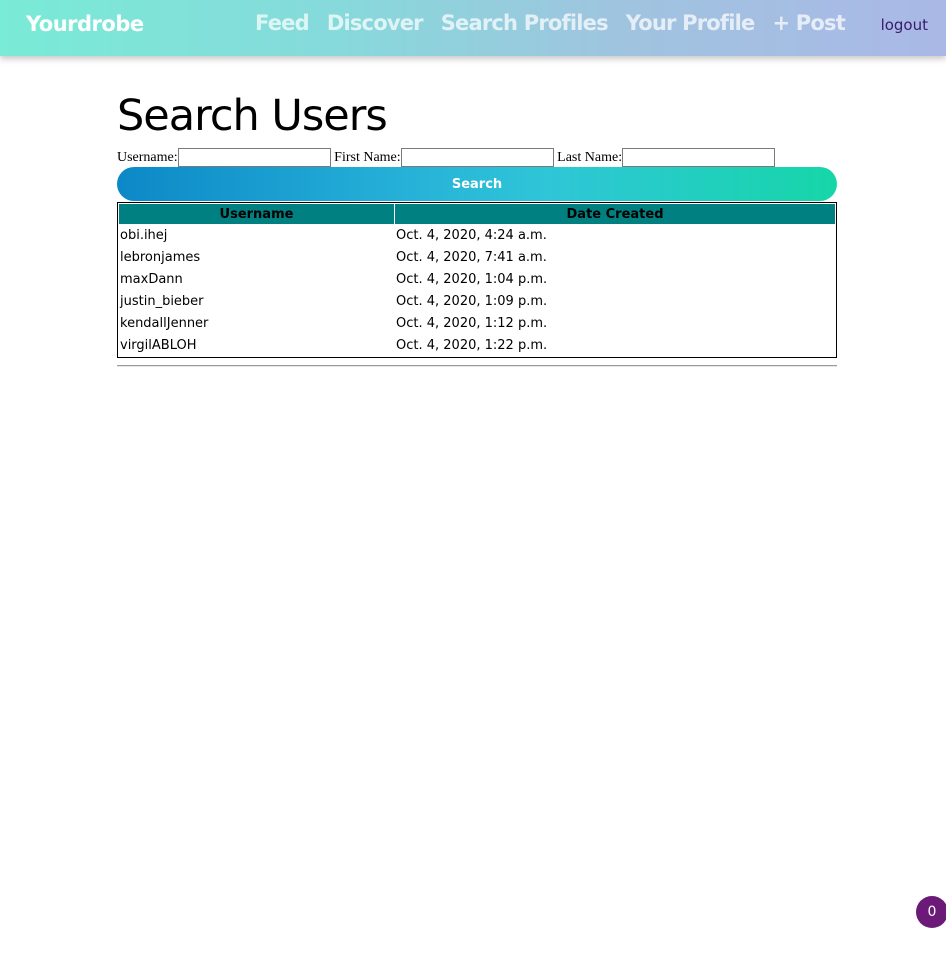  Describe the element at coordinates (808, 23) in the screenshot. I see `nav-link-post: + Post` at that location.